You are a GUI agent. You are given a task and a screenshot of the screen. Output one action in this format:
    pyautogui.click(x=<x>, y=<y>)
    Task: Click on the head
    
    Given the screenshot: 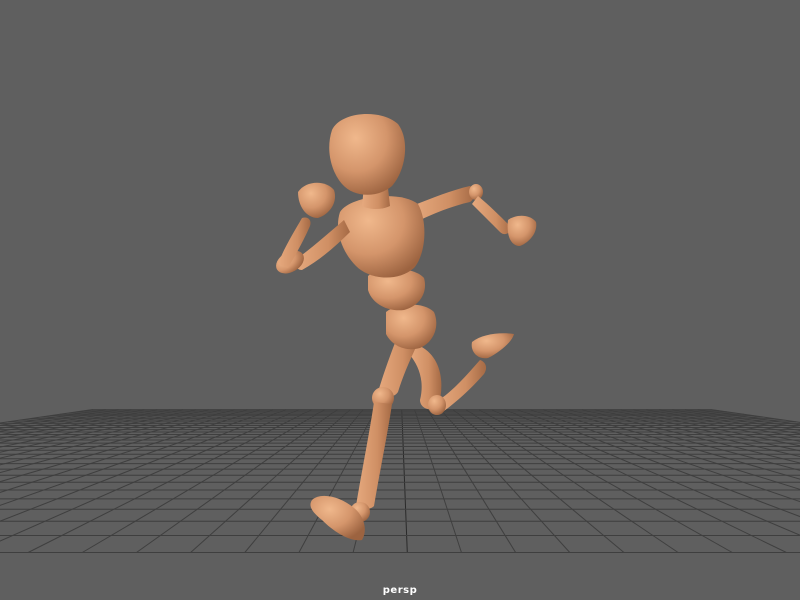 What is the action you would take?
    pyautogui.click(x=367, y=154)
    